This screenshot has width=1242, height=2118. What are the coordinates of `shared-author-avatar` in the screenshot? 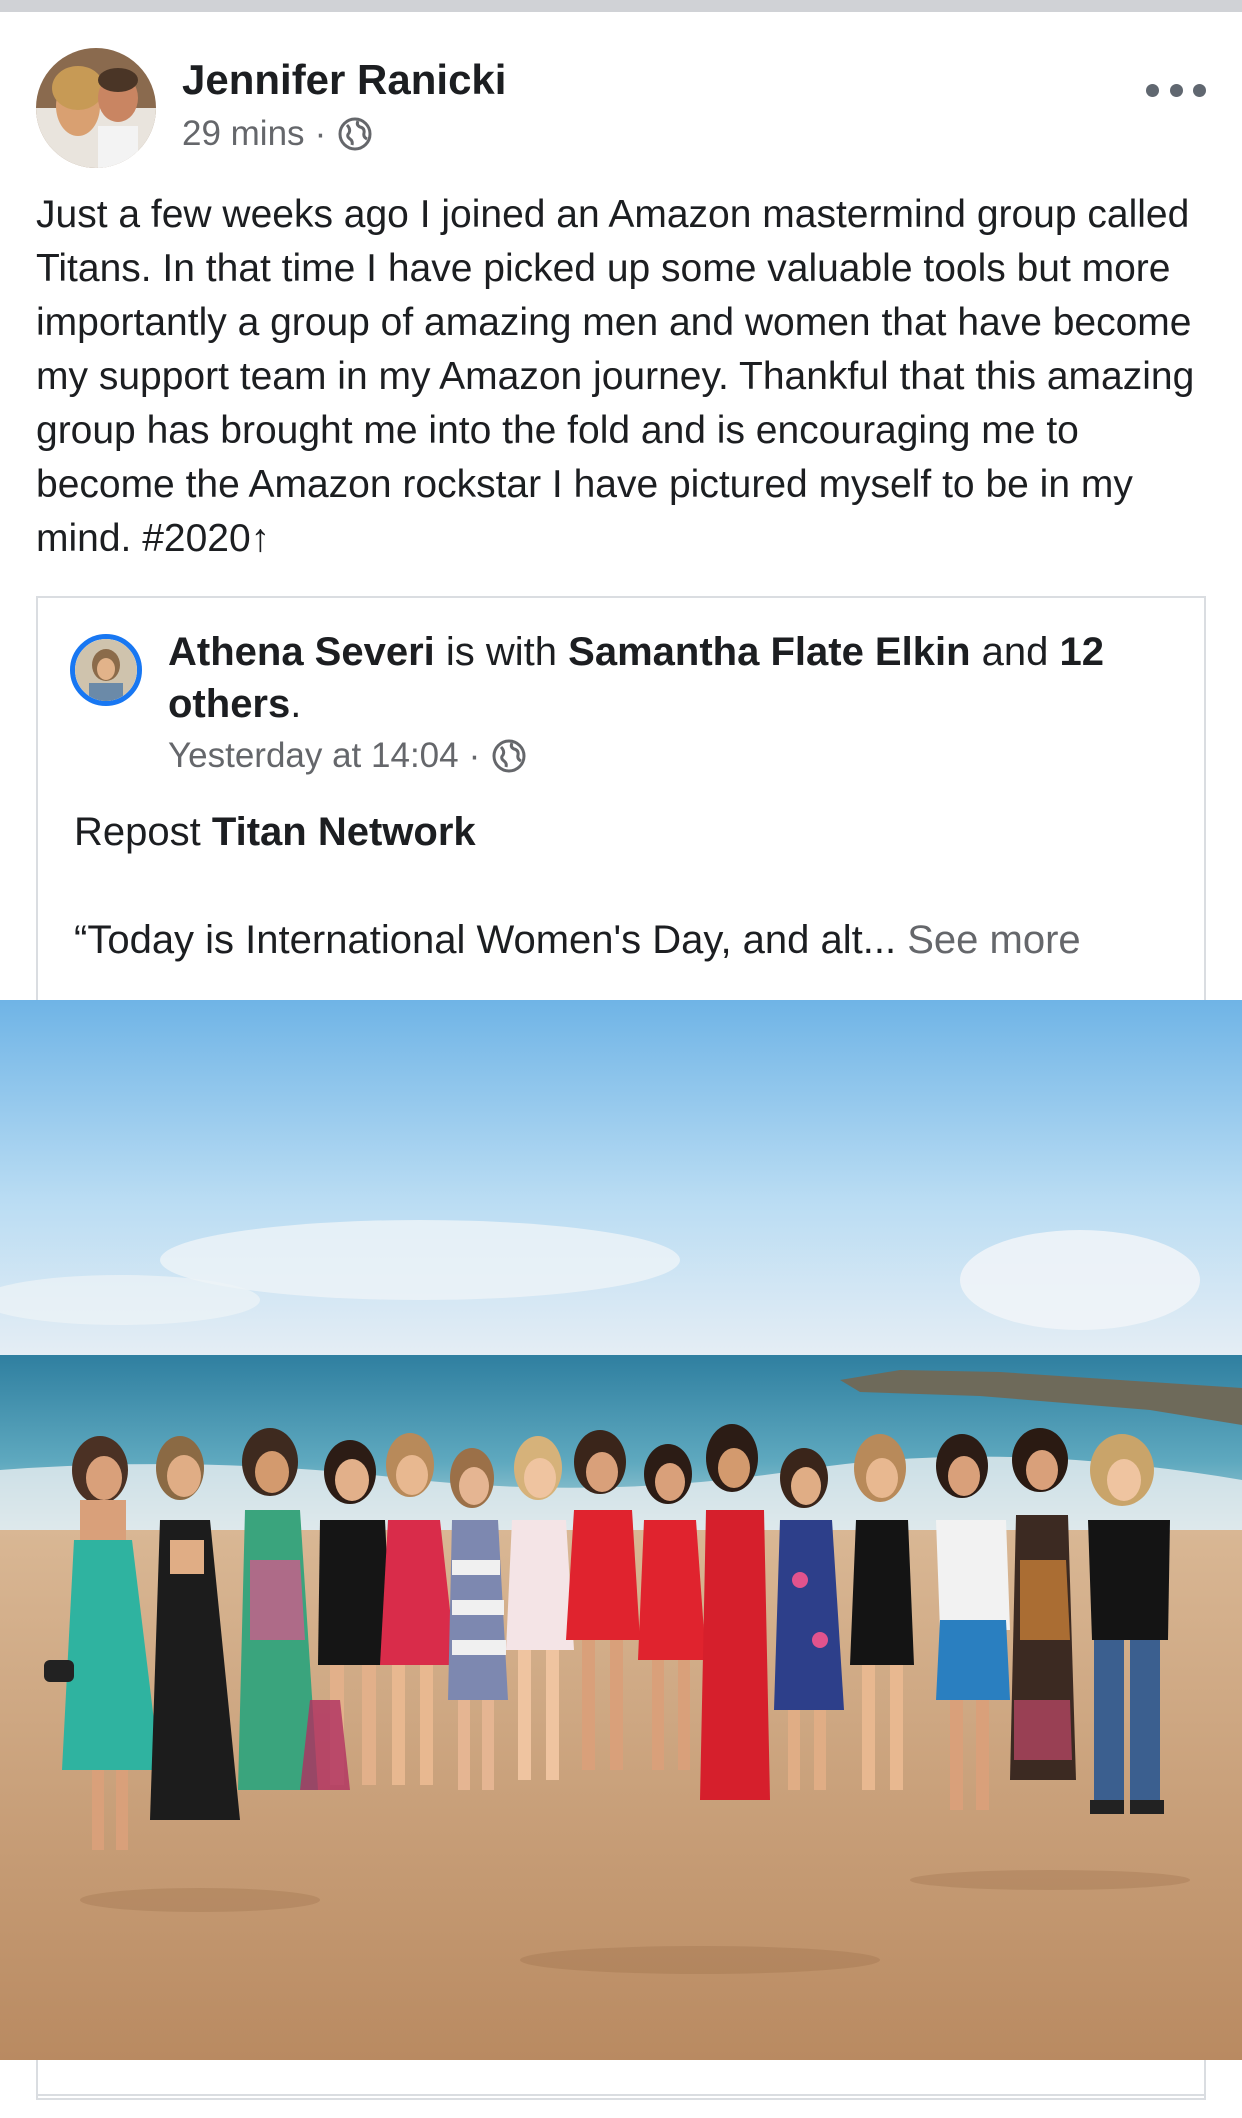 It's located at (106, 670).